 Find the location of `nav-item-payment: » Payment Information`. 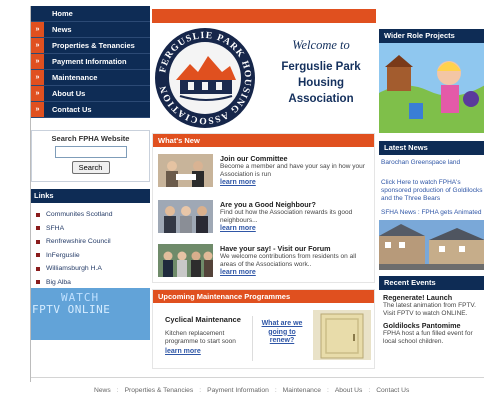

nav-item-payment: » Payment Information is located at coordinates (90, 62).